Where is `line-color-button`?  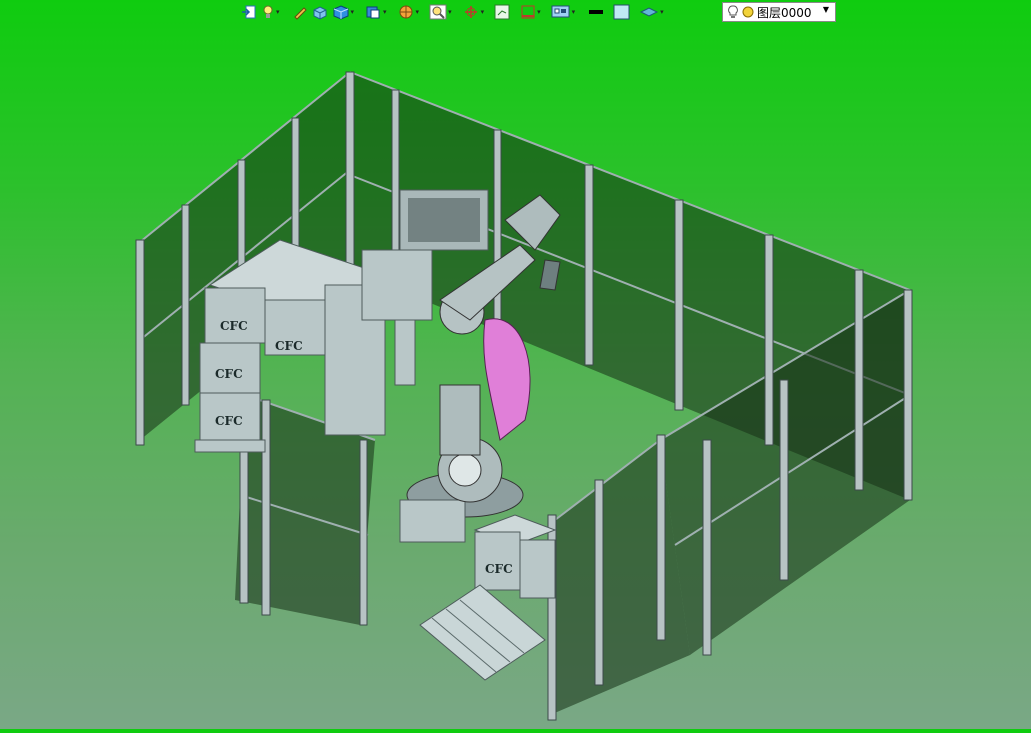
line-color-button is located at coordinates (596, 12).